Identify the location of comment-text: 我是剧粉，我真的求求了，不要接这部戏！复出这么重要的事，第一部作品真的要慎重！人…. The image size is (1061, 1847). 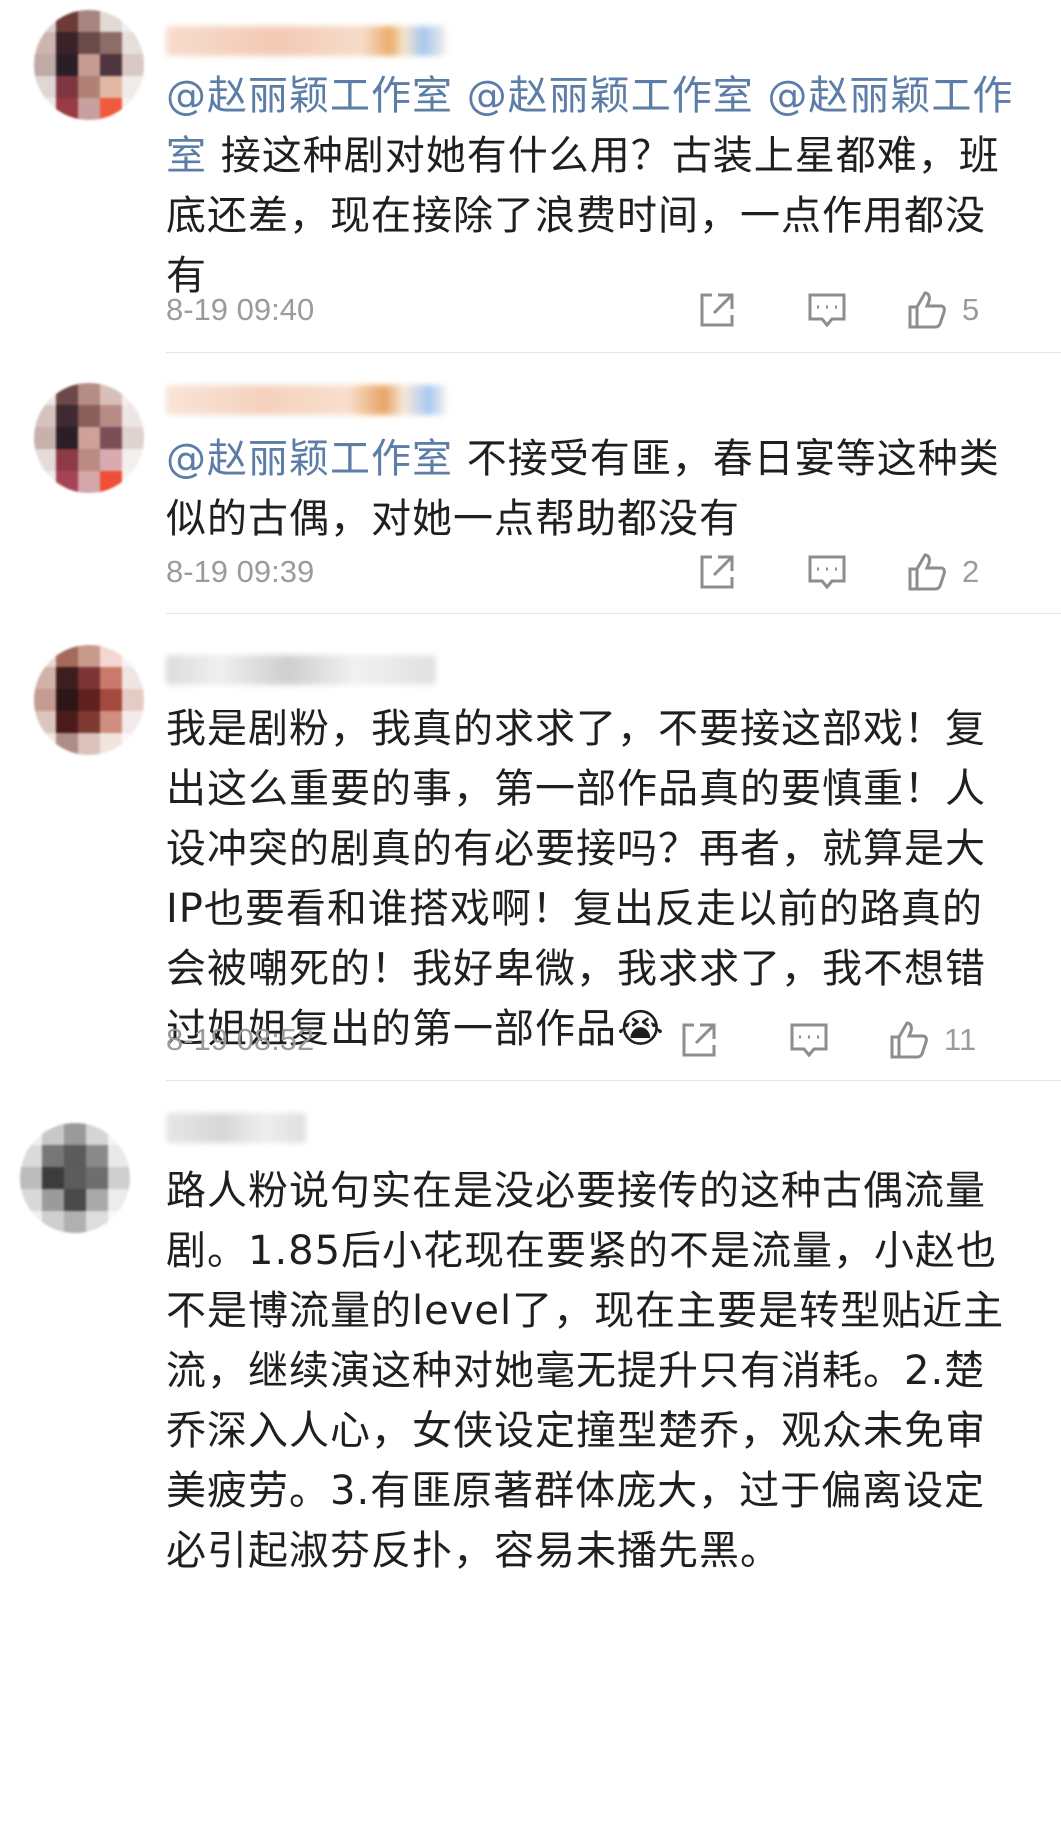
(576, 879).